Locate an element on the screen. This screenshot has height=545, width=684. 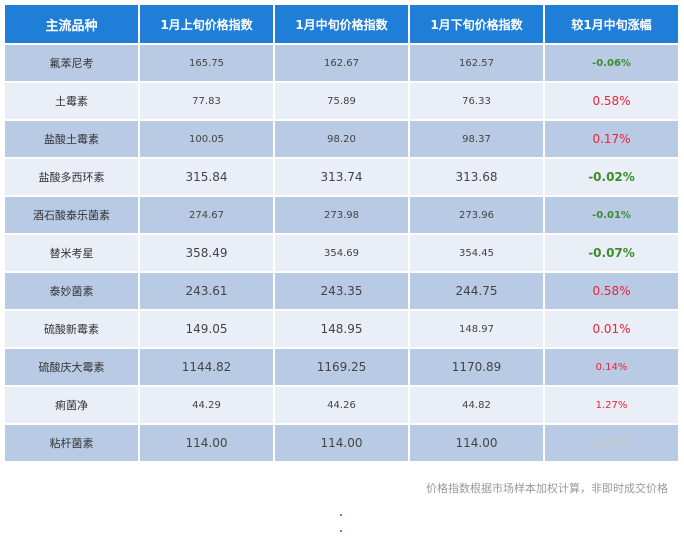
early-jan-value: 100.05 is located at coordinates (206, 139).